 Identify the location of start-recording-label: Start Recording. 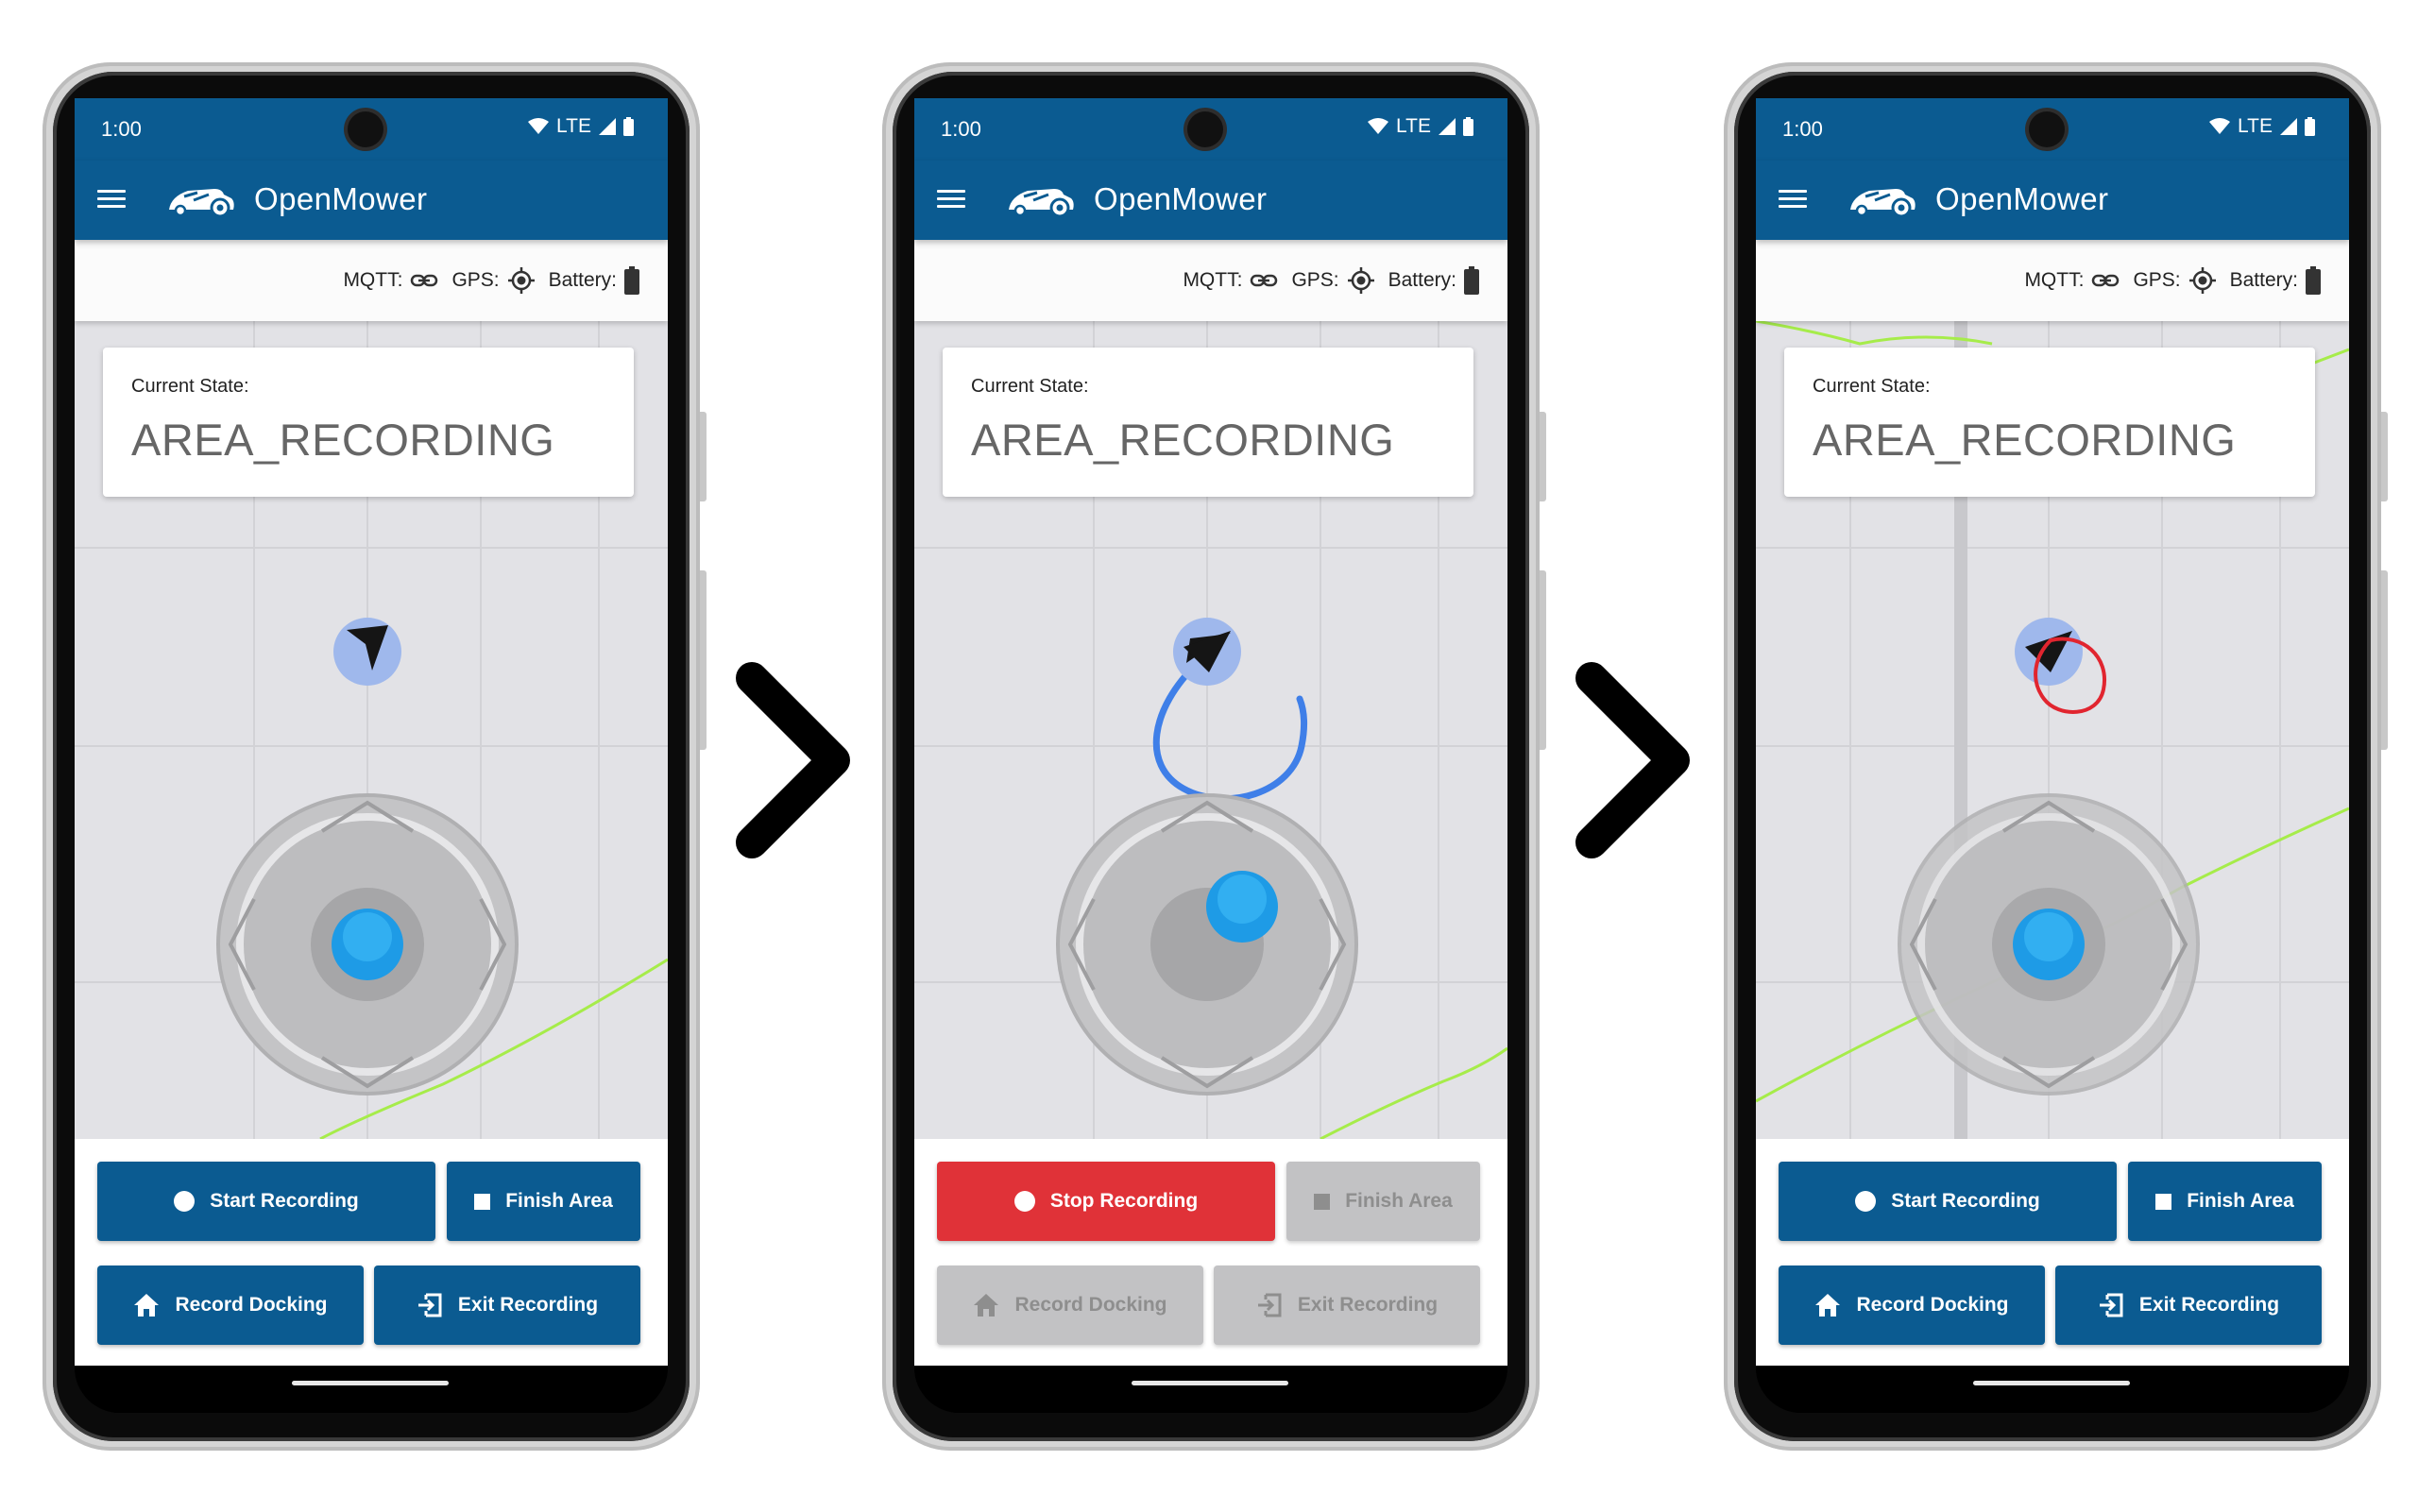
(284, 1201).